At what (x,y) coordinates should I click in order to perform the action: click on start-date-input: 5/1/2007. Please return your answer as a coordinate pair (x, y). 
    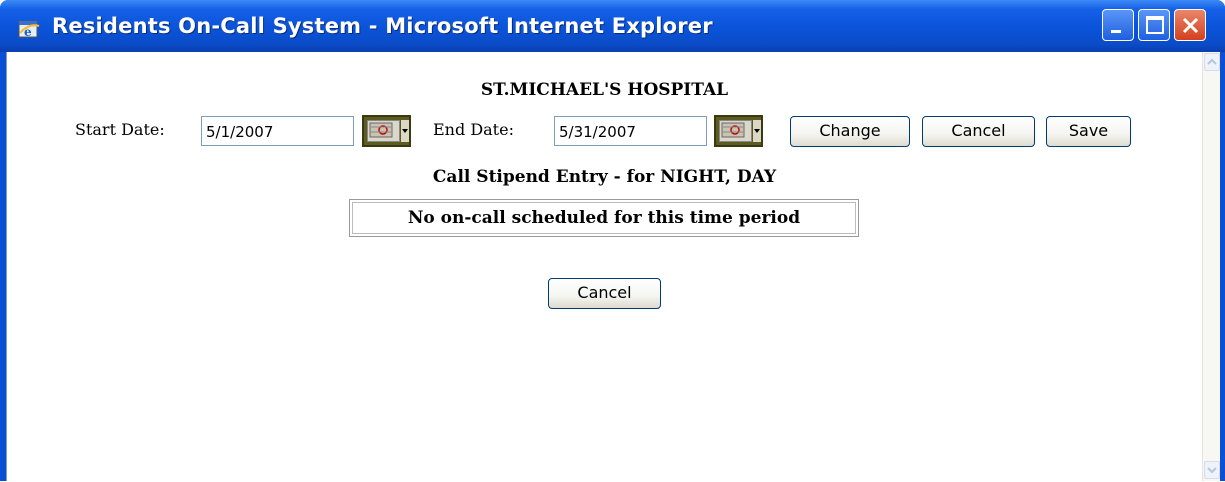
    Looking at the image, I should click on (277, 131).